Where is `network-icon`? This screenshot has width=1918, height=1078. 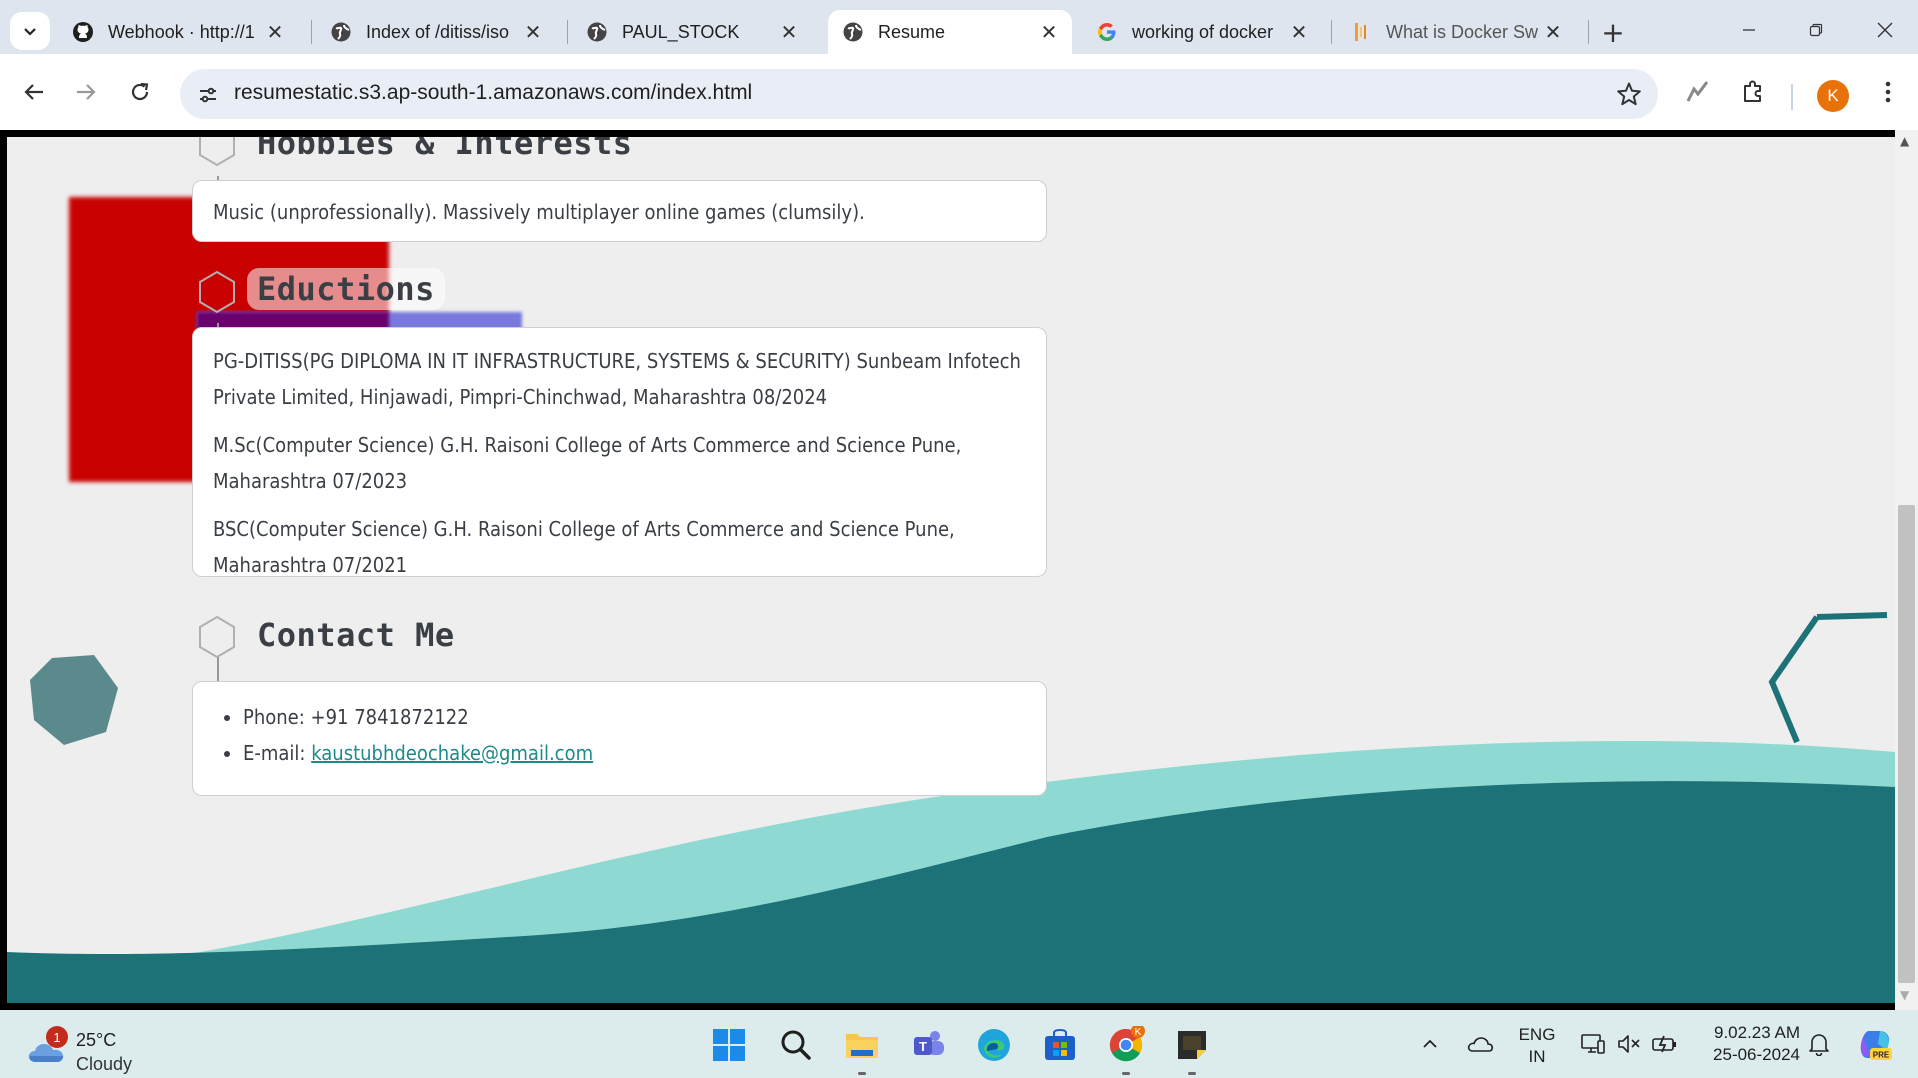 network-icon is located at coordinates (1593, 1044).